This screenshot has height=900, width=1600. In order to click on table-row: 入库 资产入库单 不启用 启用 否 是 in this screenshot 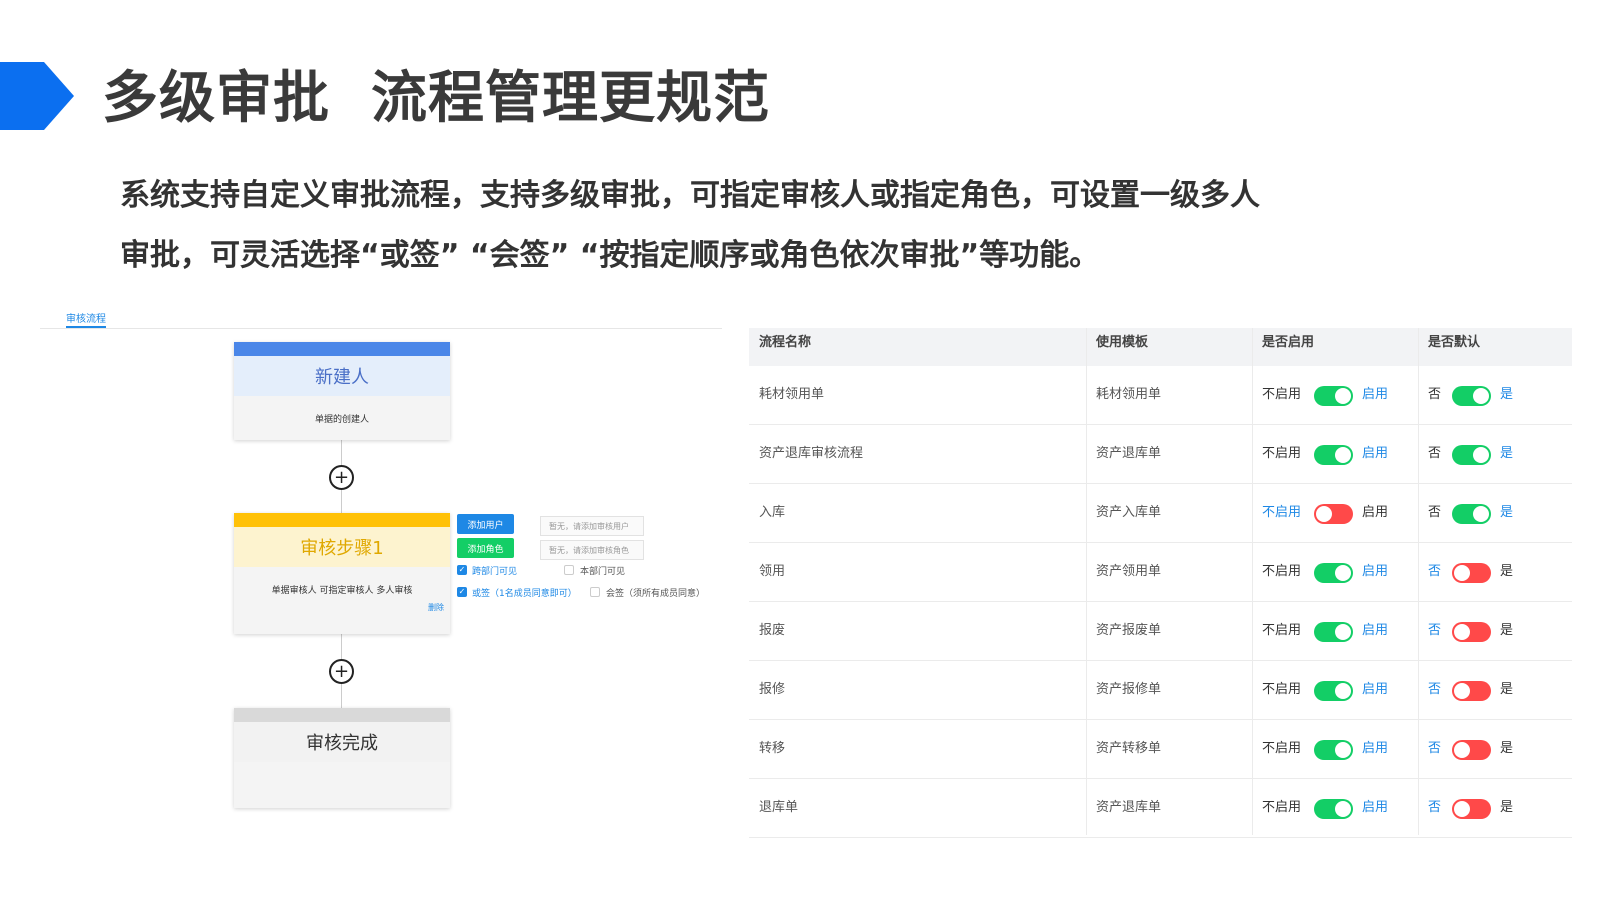, I will do `click(1160, 513)`.